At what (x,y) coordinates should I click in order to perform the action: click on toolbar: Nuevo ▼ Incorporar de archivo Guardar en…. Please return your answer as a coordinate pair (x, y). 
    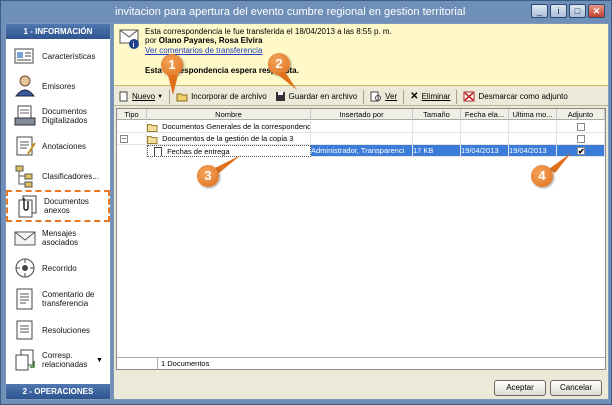
    Looking at the image, I should click on (361, 97).